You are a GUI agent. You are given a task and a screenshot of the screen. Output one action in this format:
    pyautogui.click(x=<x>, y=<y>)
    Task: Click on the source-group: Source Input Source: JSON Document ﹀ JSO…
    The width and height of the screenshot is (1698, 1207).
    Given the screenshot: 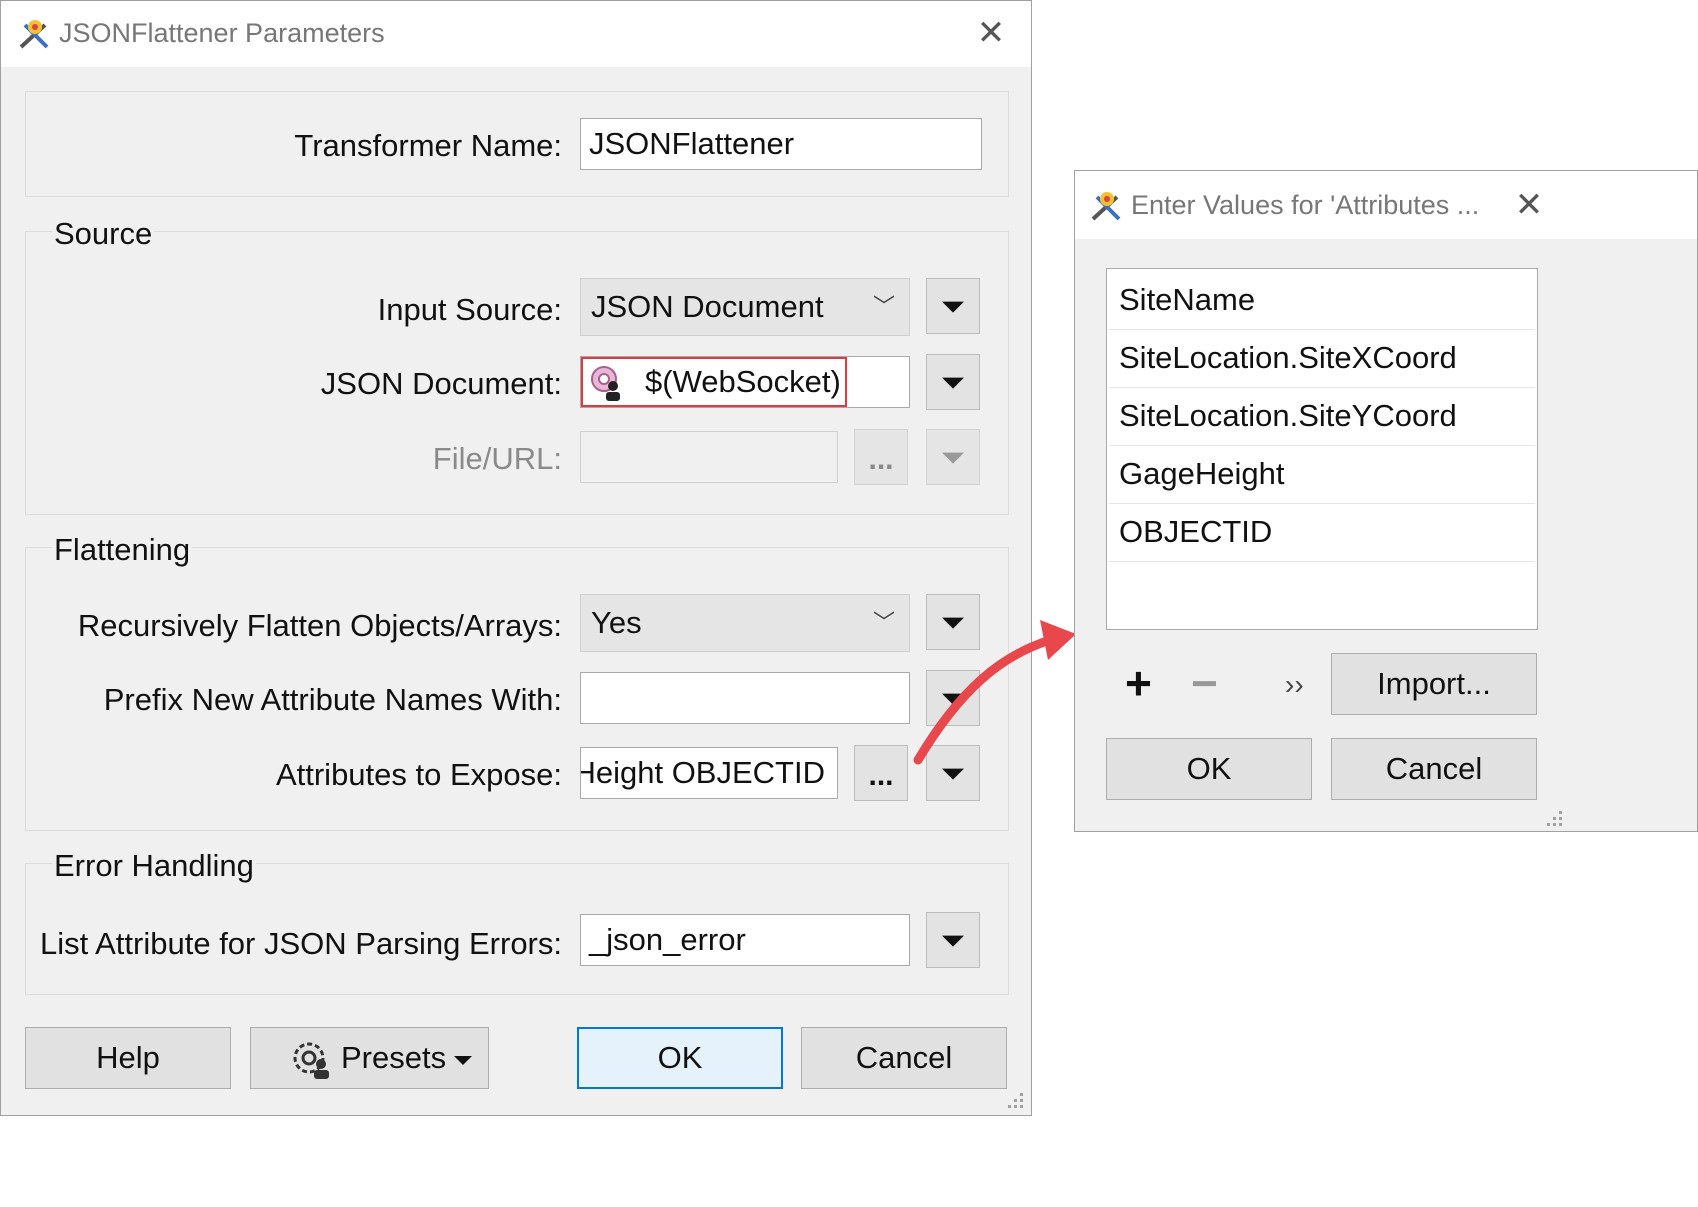 What is the action you would take?
    pyautogui.click(x=517, y=365)
    